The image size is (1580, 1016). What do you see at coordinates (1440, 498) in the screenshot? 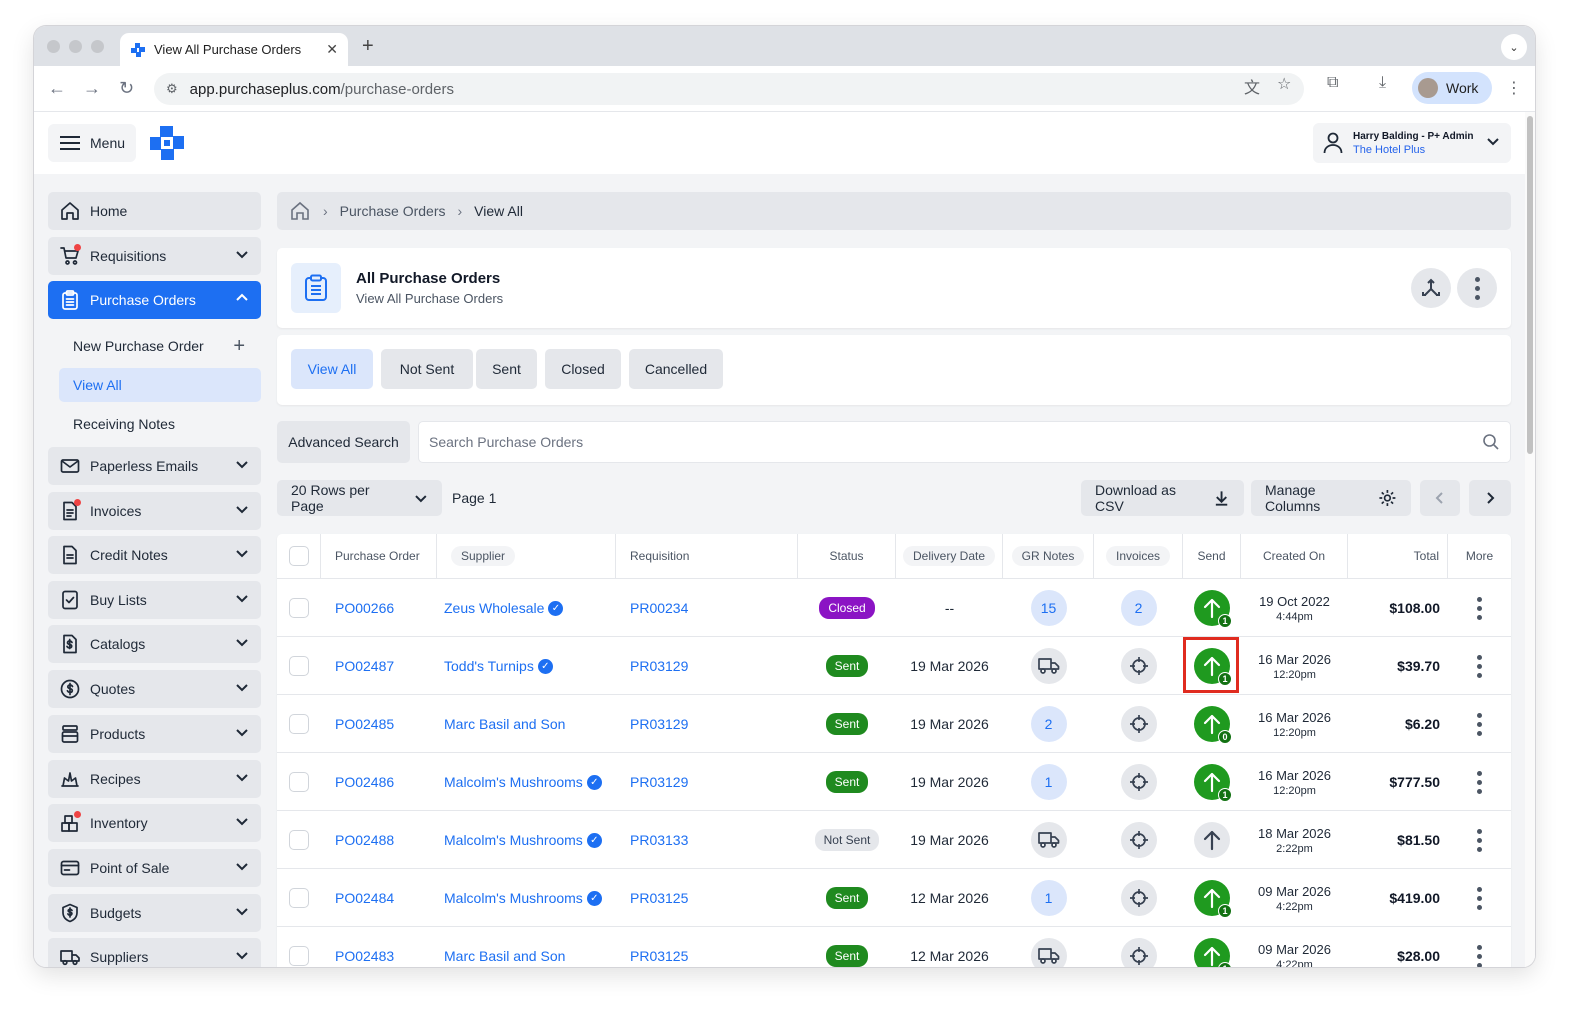
I see `previous-page-button` at bounding box center [1440, 498].